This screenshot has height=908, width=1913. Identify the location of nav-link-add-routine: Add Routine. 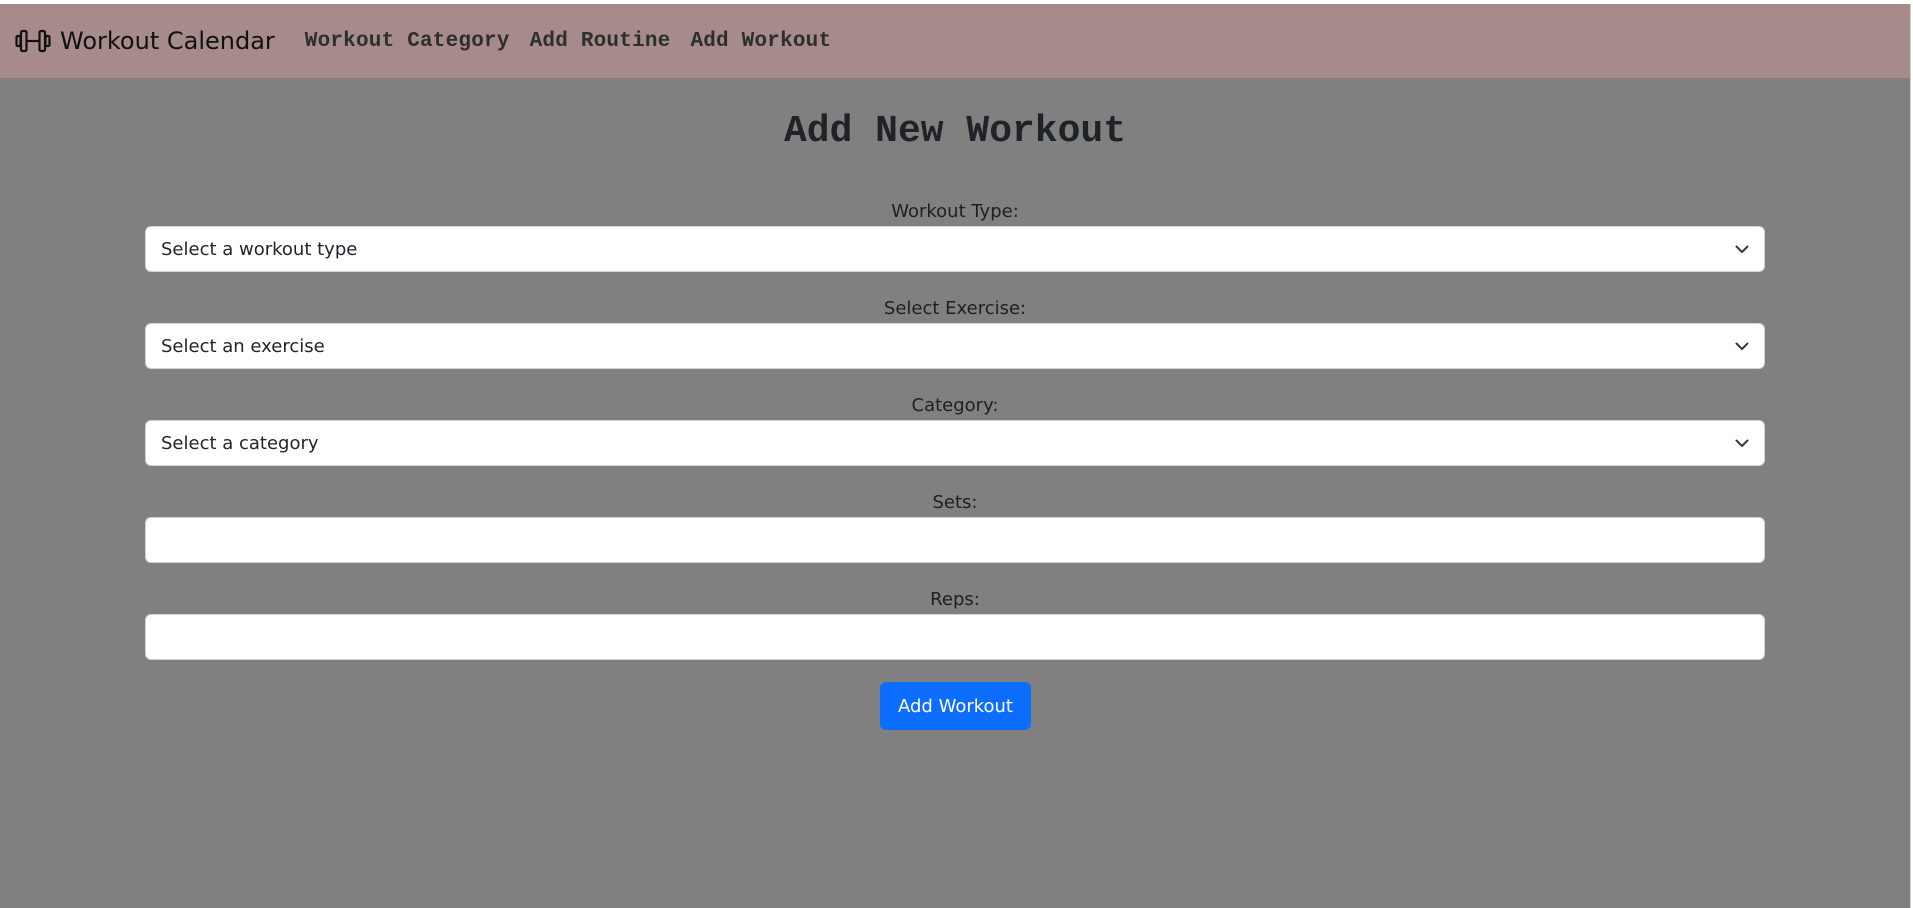
(600, 41).